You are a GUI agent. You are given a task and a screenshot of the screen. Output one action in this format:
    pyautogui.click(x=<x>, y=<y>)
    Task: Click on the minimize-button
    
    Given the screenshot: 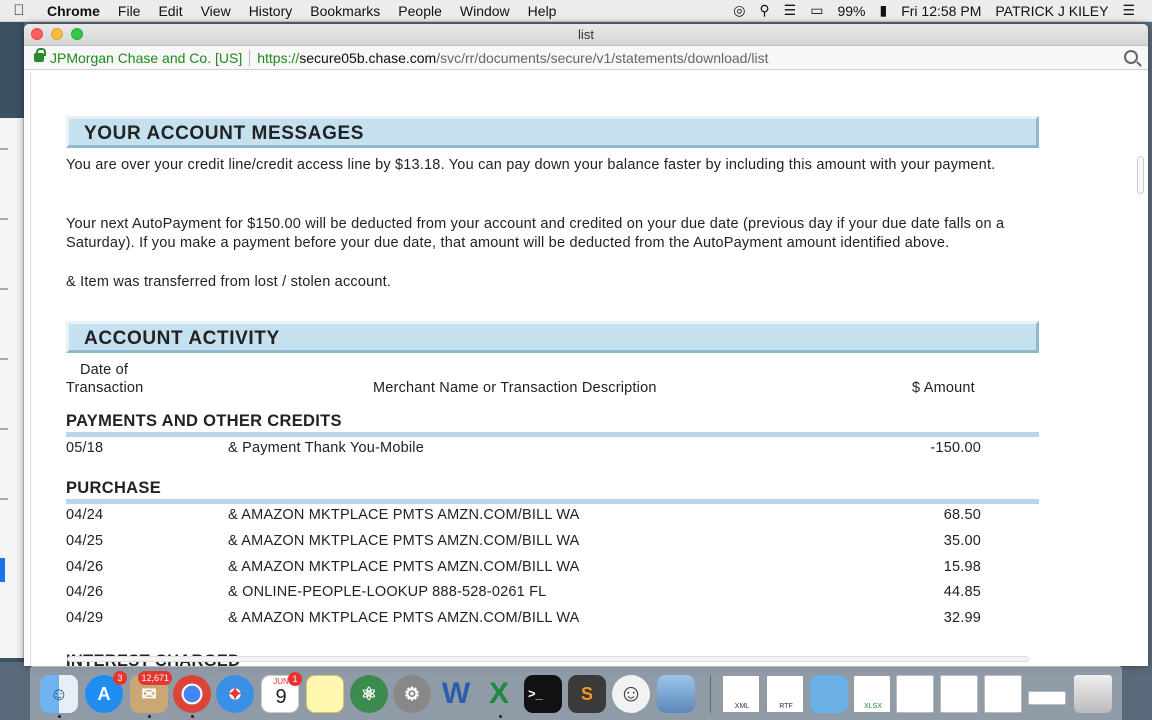 What is the action you would take?
    pyautogui.click(x=57, y=34)
    